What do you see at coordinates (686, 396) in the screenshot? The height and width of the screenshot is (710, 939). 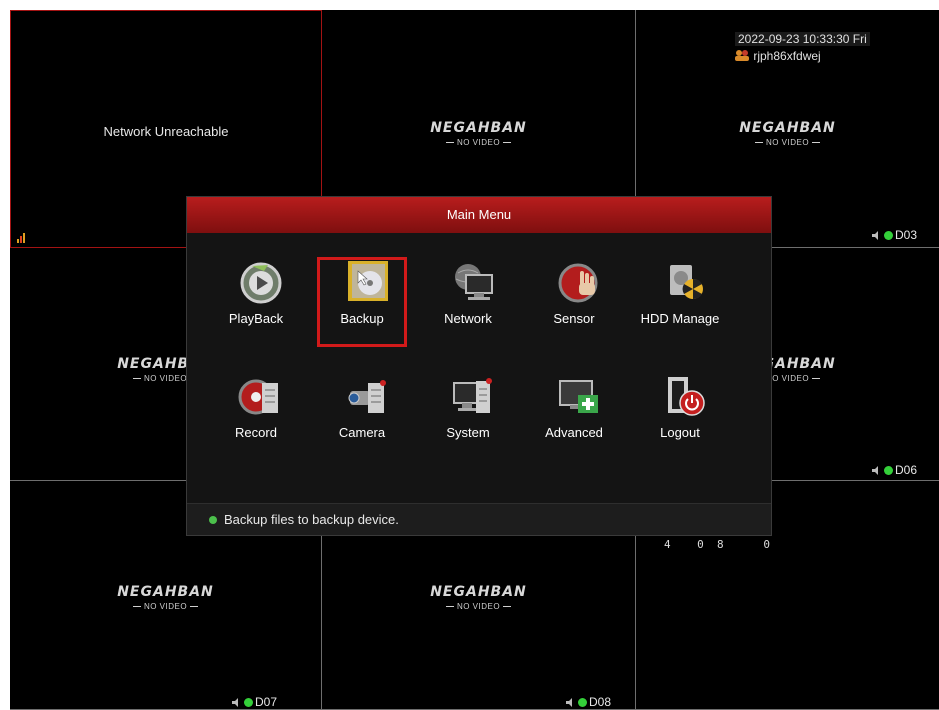 I see `logout-icon` at bounding box center [686, 396].